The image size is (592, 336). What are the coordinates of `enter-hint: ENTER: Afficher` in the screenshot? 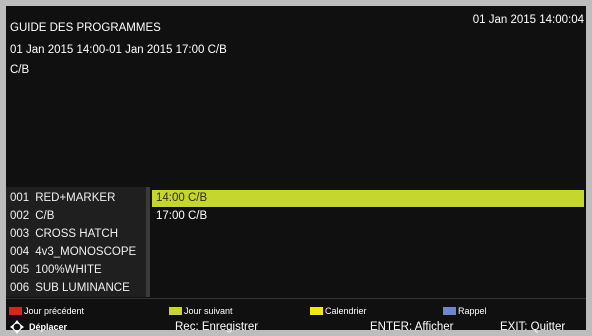 It's located at (412, 327).